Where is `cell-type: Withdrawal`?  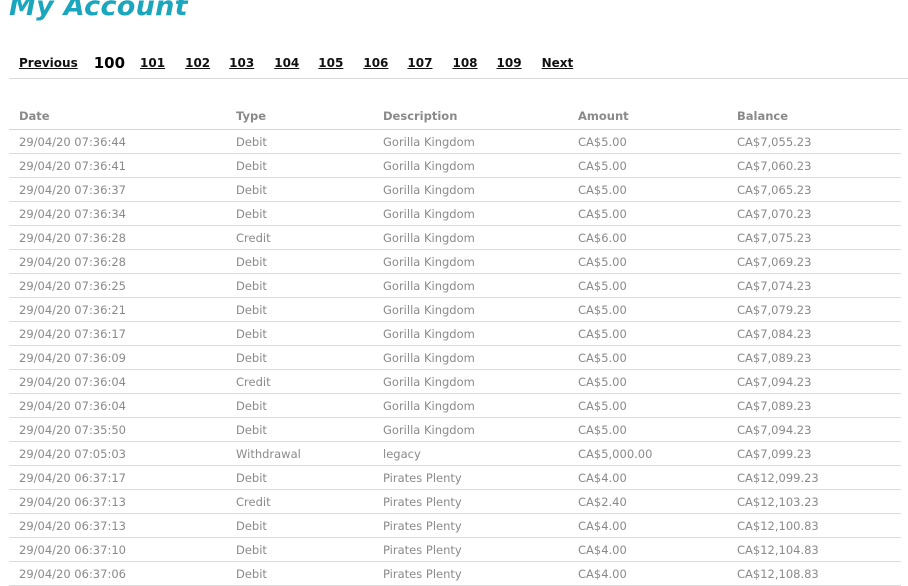
cell-type: Withdrawal is located at coordinates (299, 453).